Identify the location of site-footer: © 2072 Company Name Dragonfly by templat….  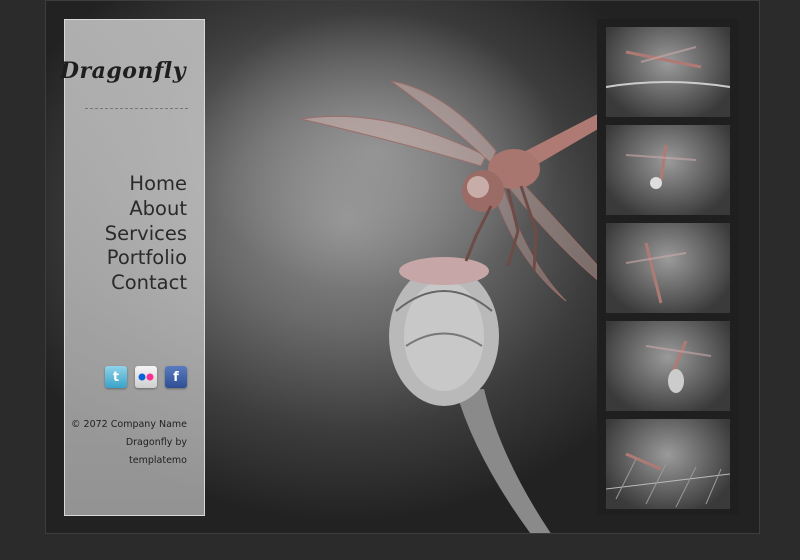
(129, 443).